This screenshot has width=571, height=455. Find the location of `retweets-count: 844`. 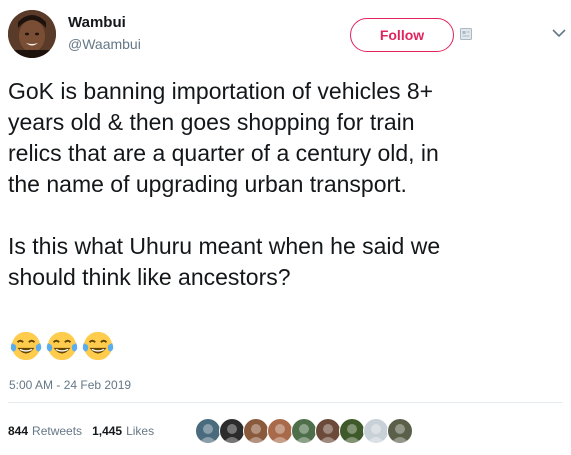

retweets-count: 844 is located at coordinates (18, 431).